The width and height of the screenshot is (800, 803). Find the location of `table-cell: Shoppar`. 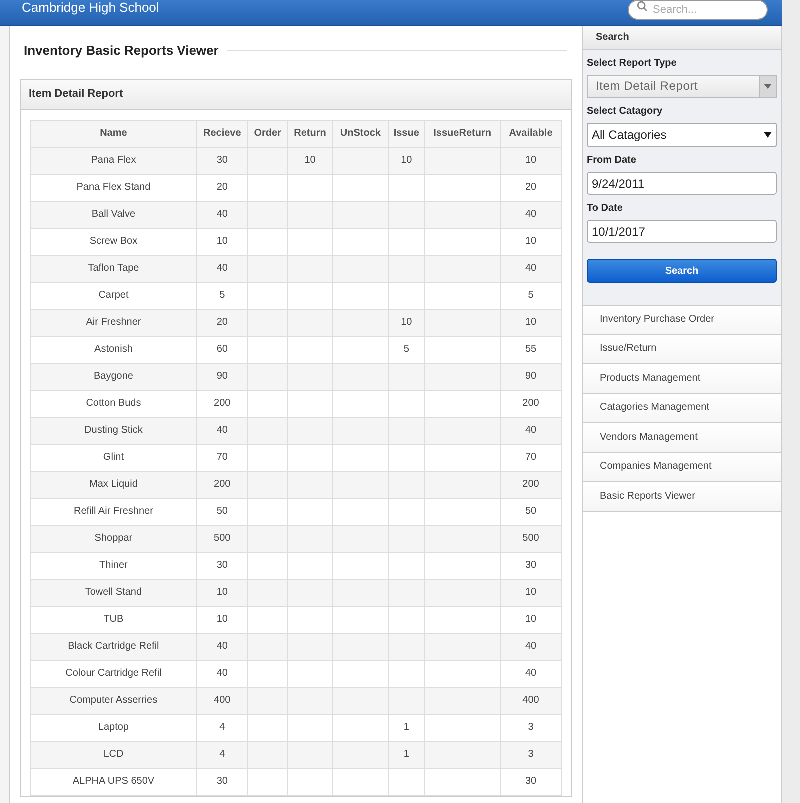

table-cell: Shoppar is located at coordinates (113, 538).